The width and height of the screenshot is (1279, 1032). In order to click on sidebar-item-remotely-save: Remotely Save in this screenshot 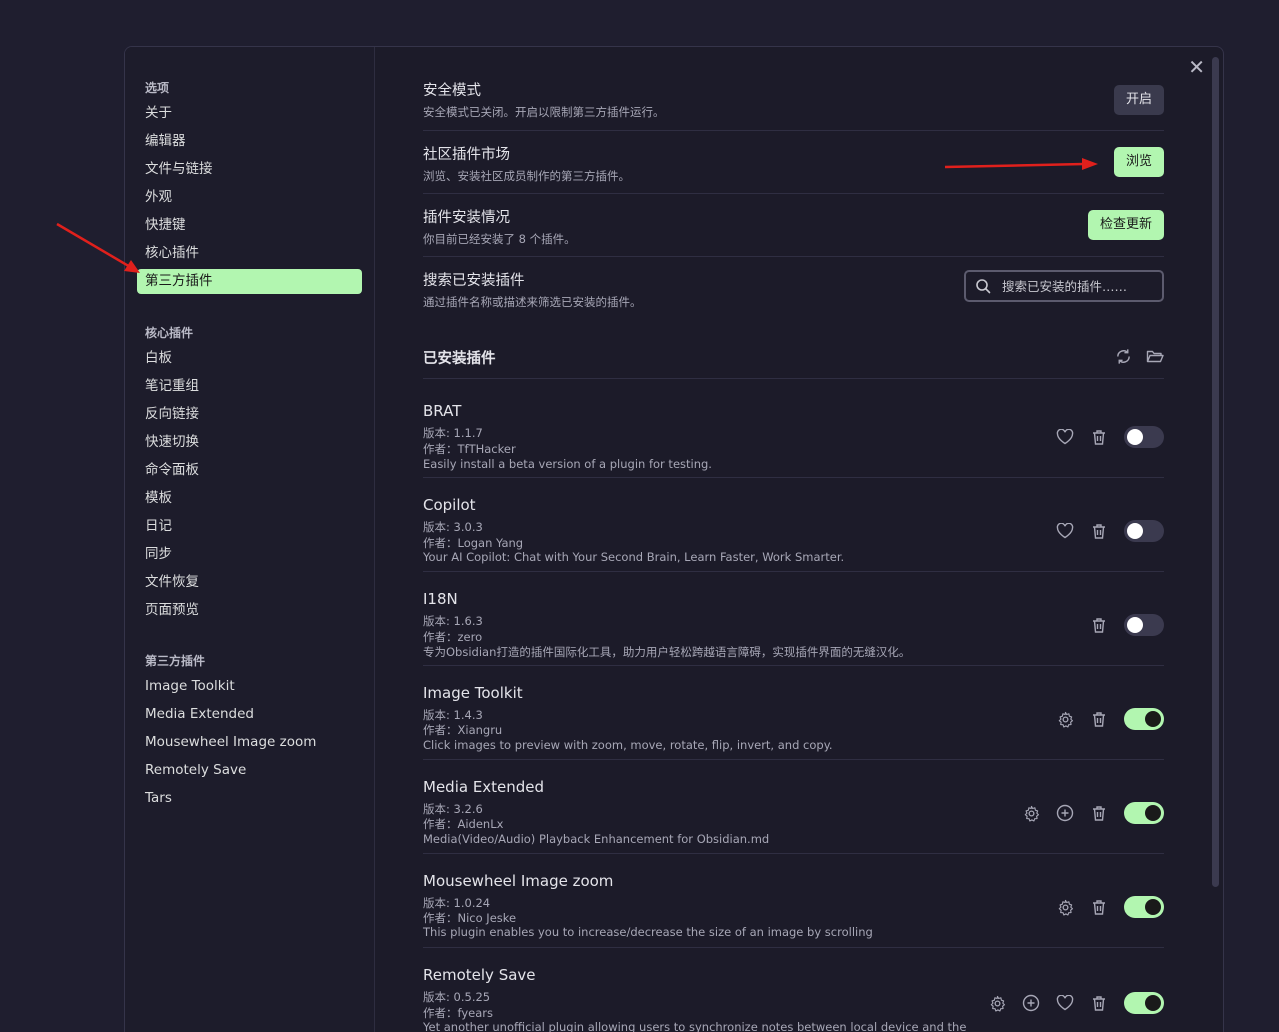, I will do `click(249, 770)`.